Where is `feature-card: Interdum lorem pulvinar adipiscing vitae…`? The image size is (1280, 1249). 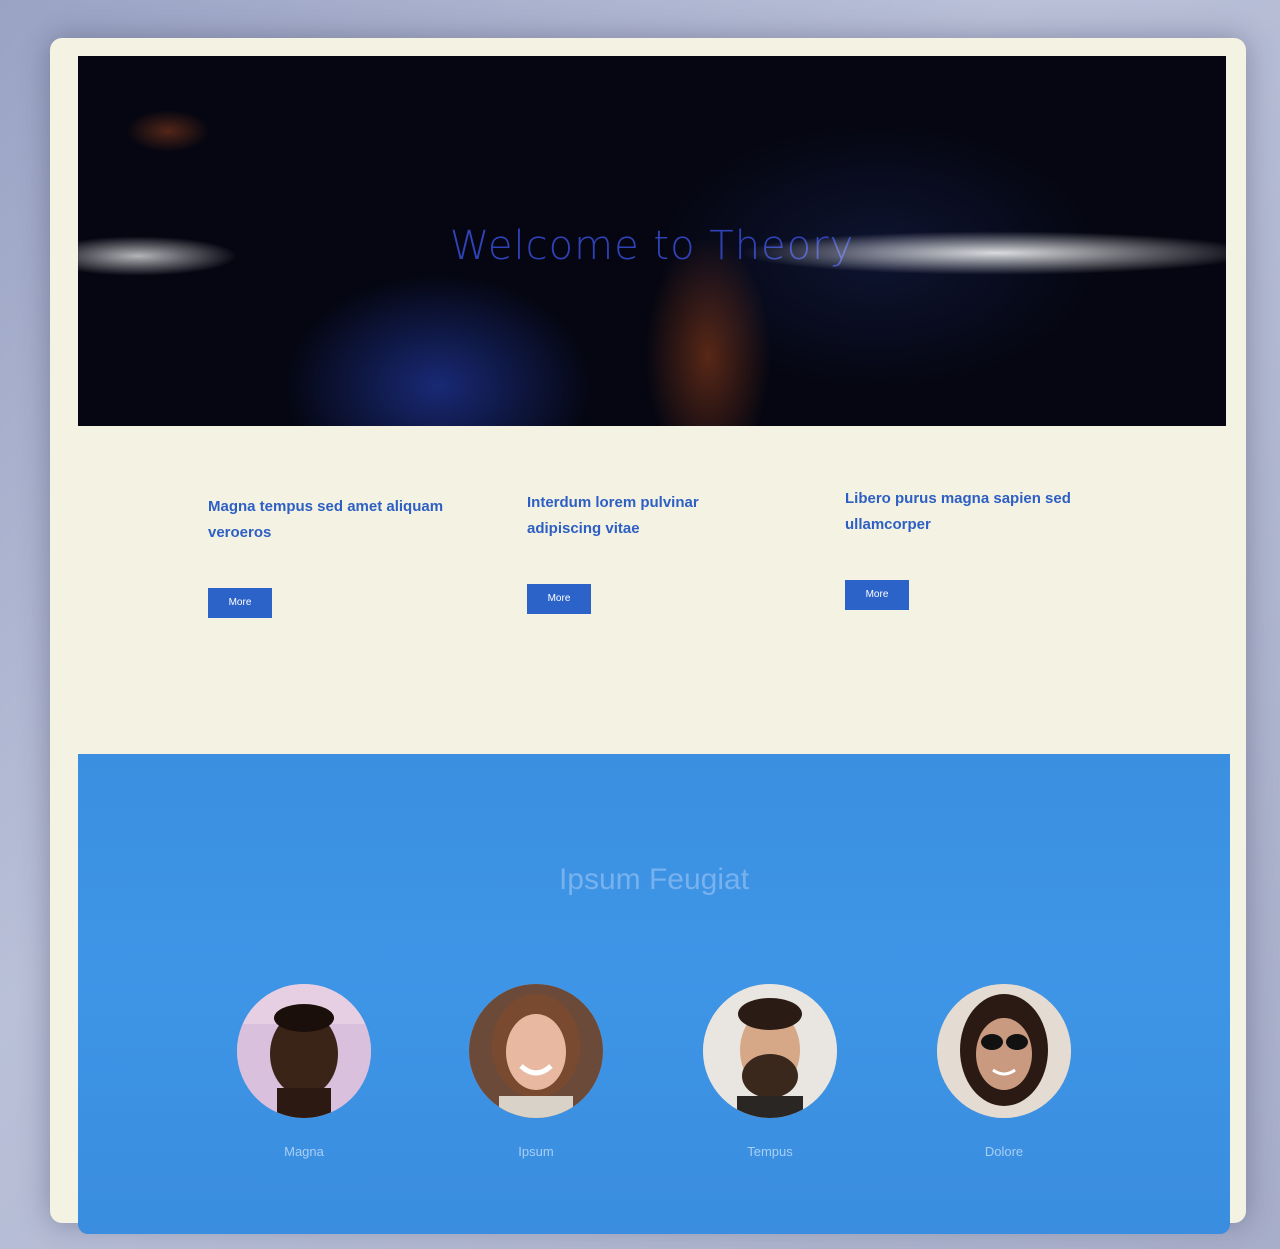
feature-card: Interdum lorem pulvinar adipiscing vitae… is located at coordinates (647, 552).